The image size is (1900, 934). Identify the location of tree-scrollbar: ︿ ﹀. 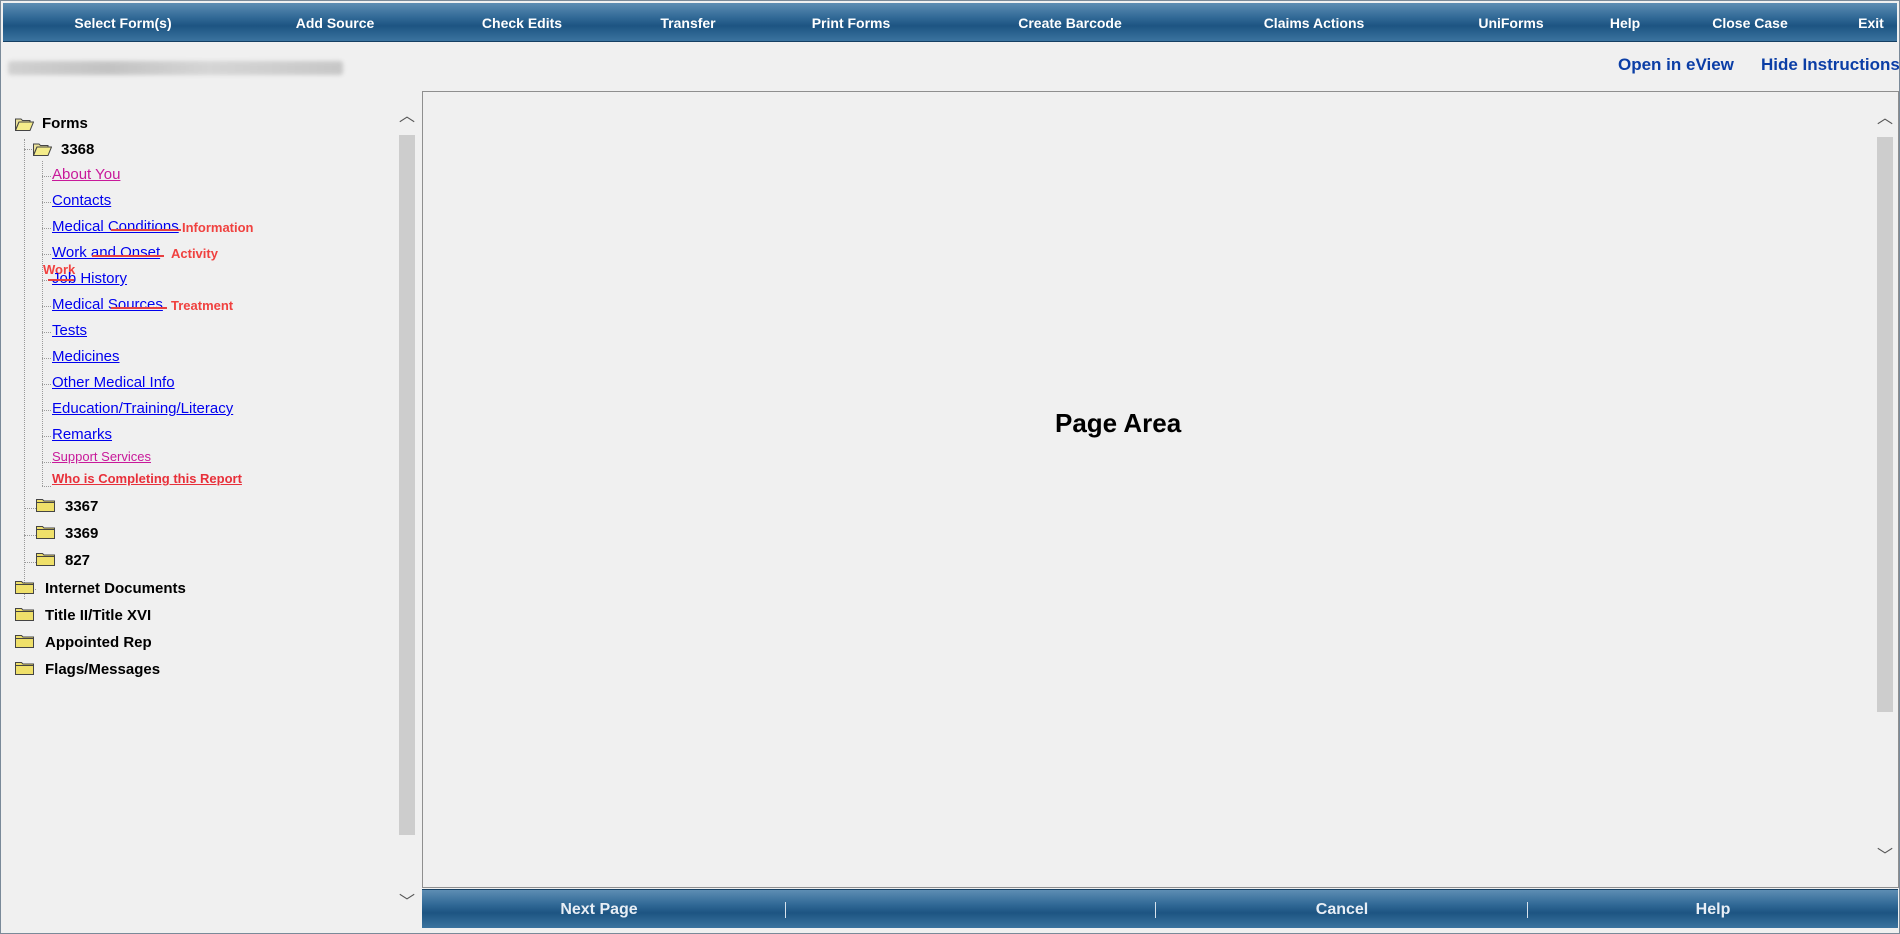
(407, 514).